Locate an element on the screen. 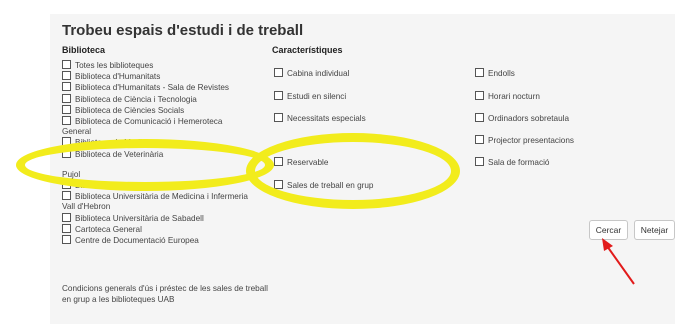  library-option-josep-laporte: Biblioteca Josep Laporte is located at coordinates (162, 185).